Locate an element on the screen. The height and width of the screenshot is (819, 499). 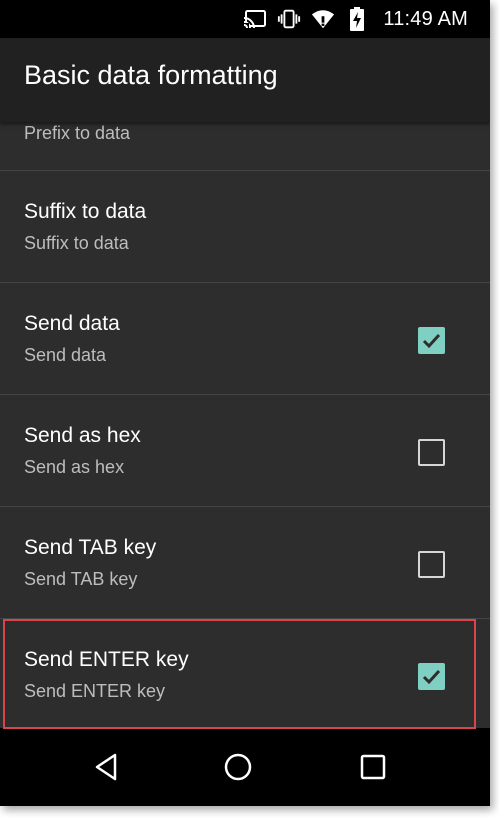
back-icon is located at coordinates (106, 767).